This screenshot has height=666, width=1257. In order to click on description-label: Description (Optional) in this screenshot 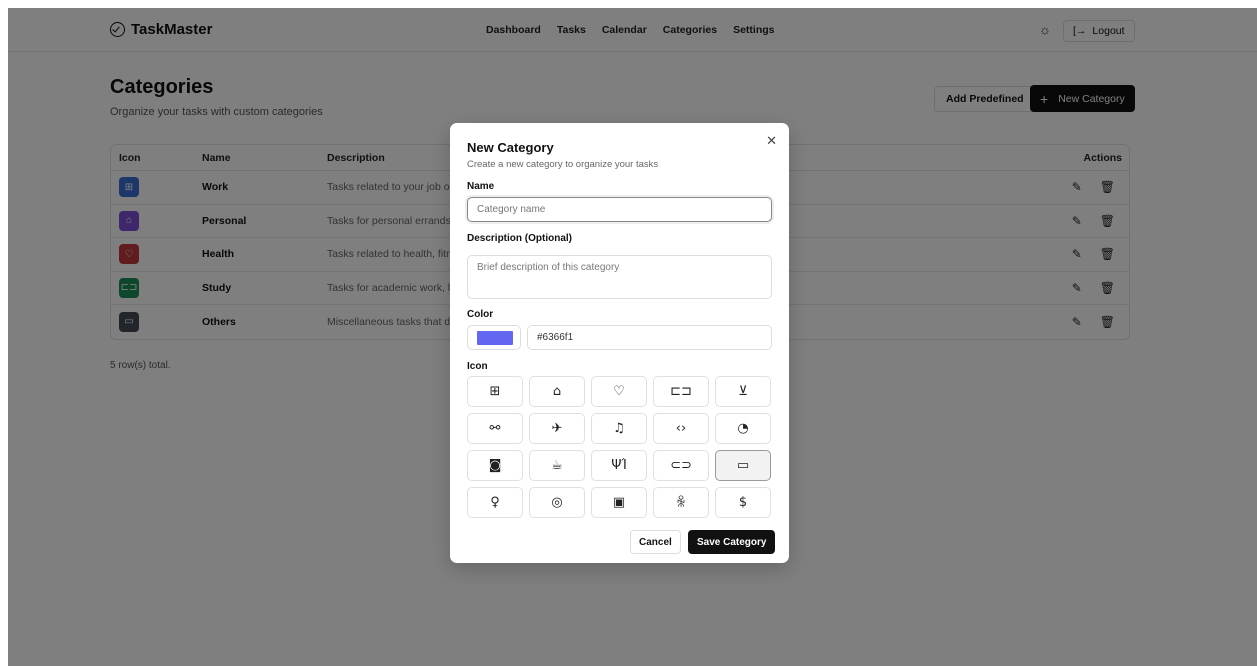, I will do `click(519, 238)`.